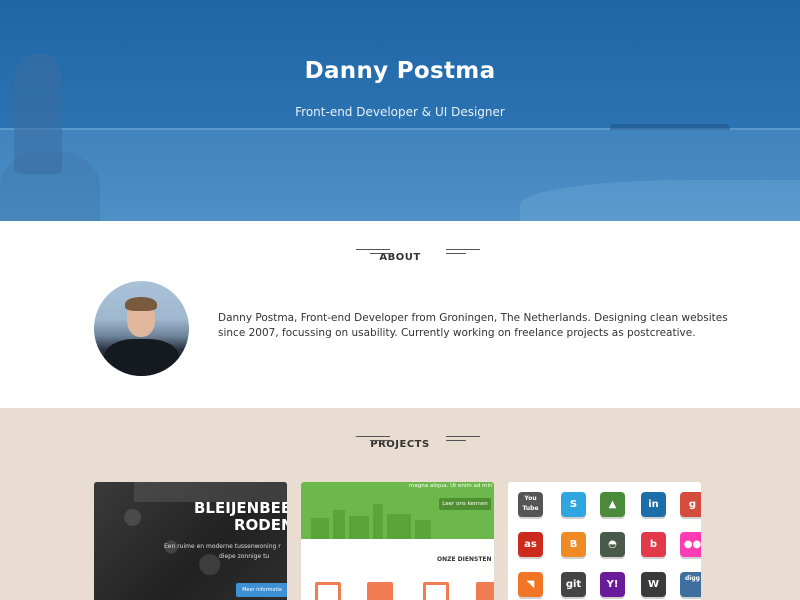 The image size is (800, 600). What do you see at coordinates (244, 556) in the screenshot?
I see `card-text-line2: diepe zonnige tu` at bounding box center [244, 556].